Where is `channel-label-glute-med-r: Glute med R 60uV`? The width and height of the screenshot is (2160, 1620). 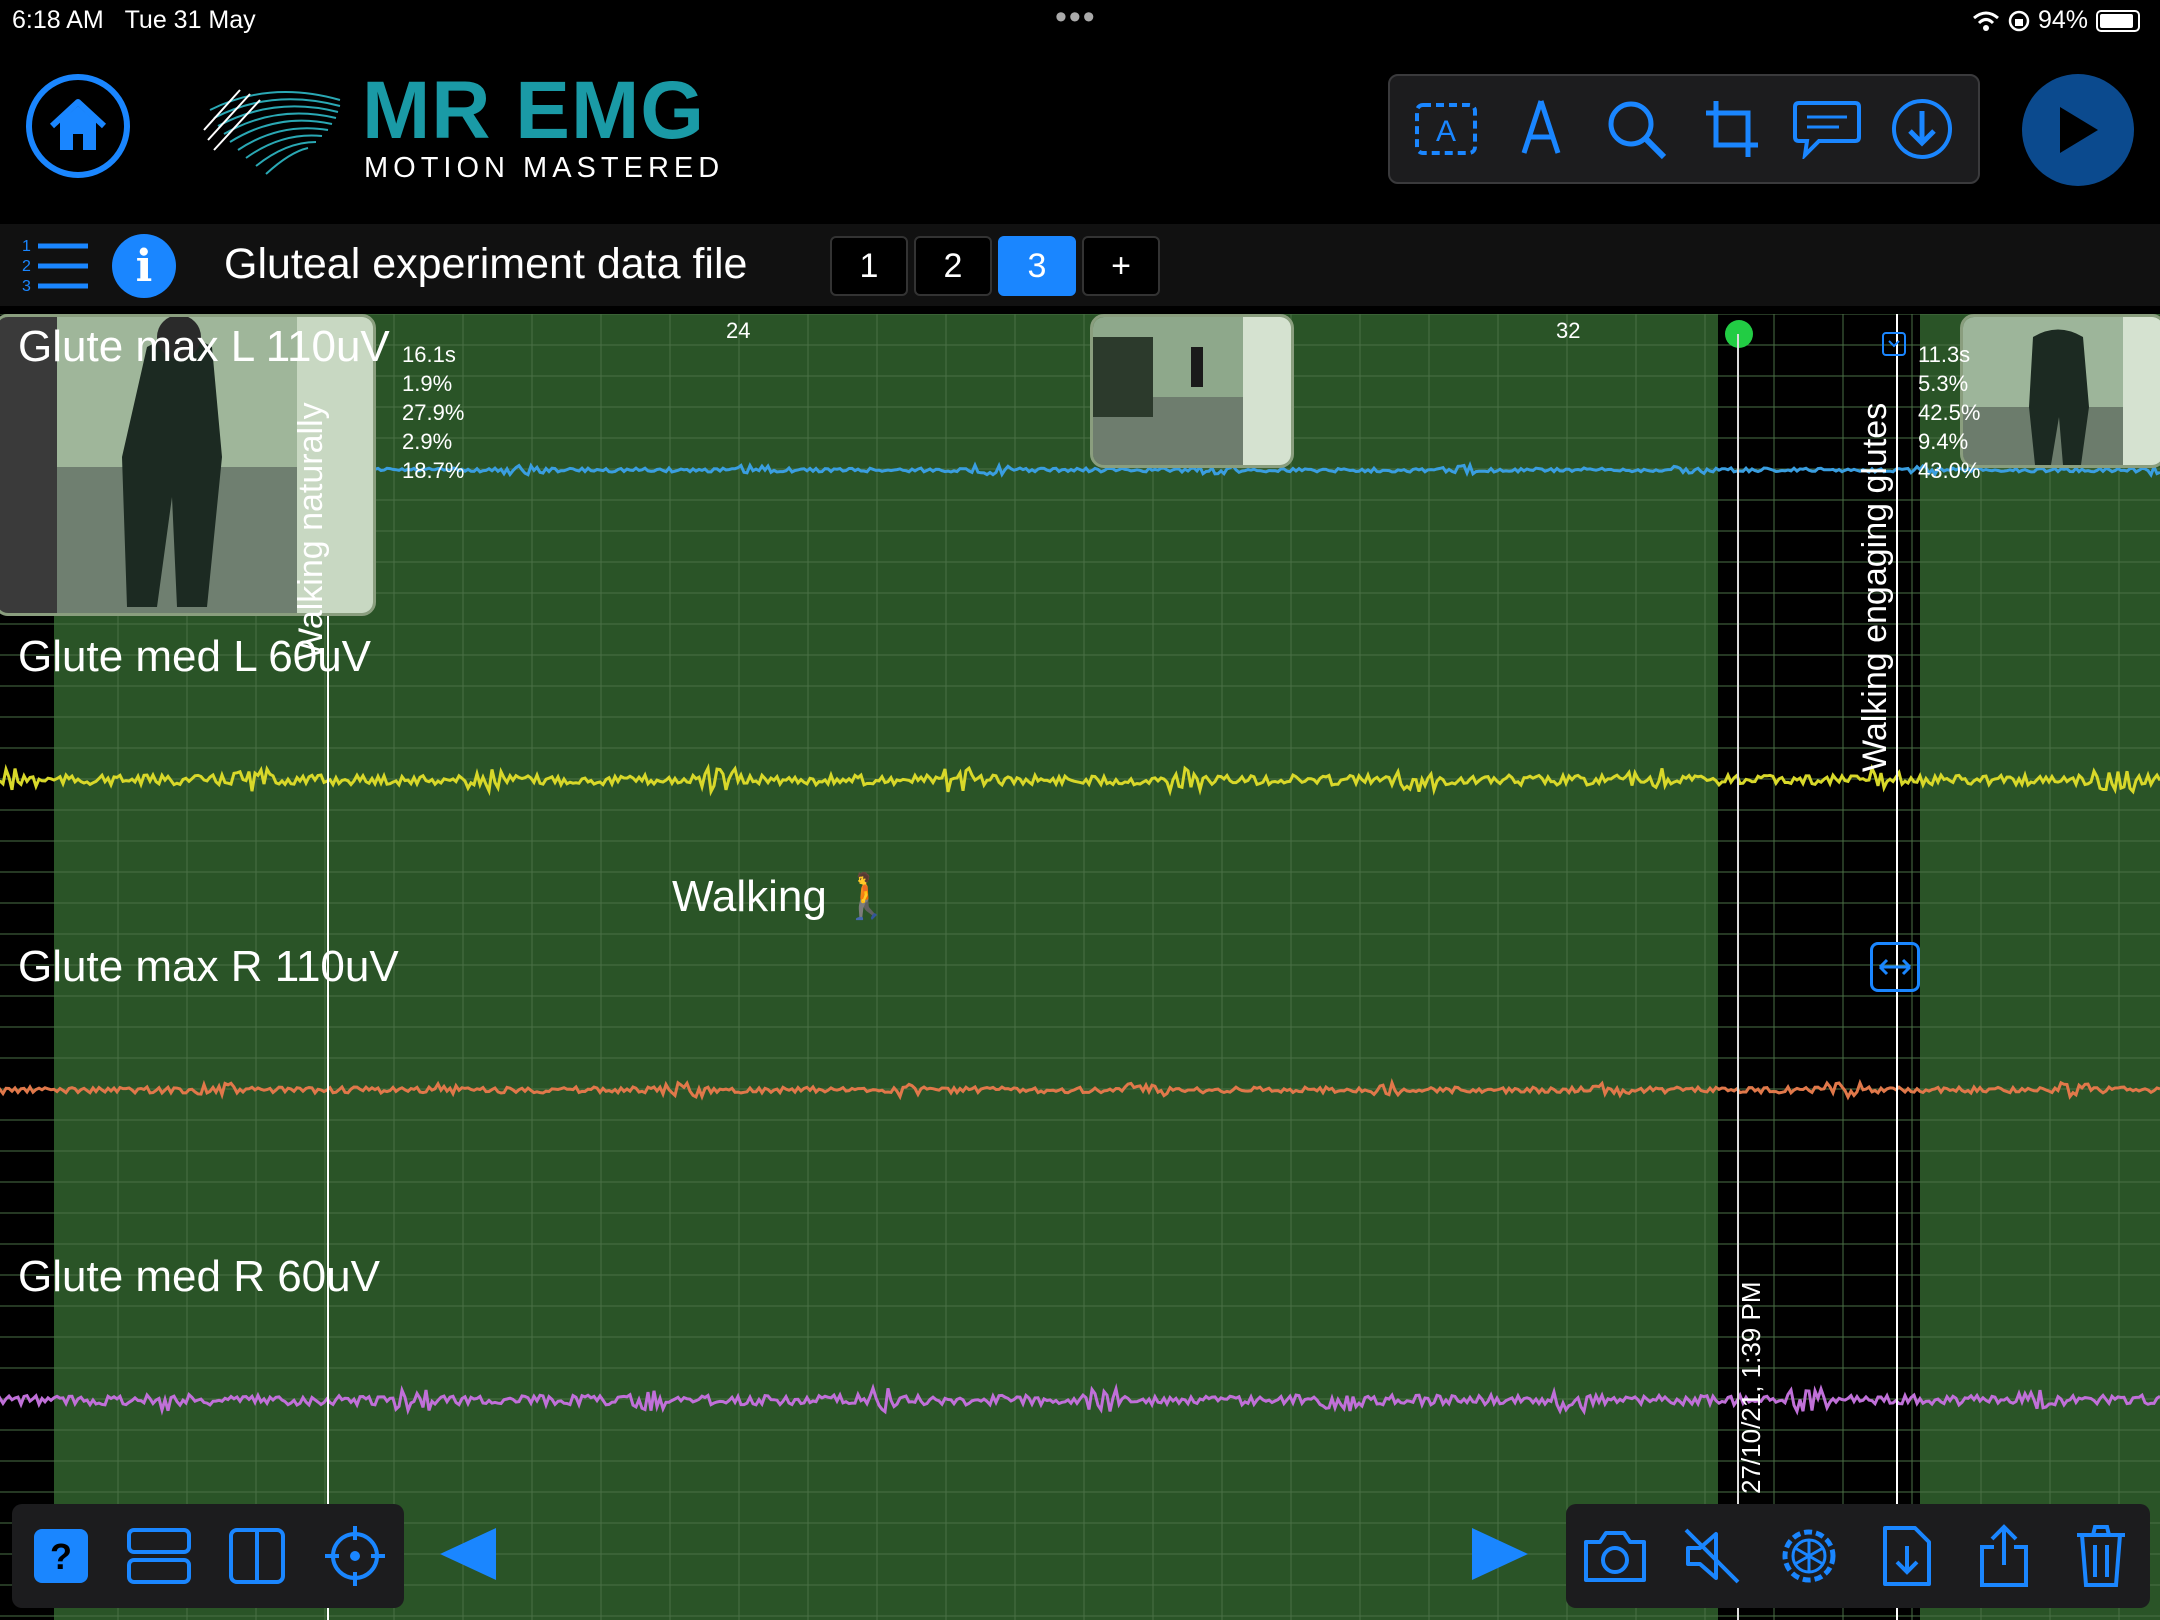 channel-label-glute-med-r: Glute med R 60uV is located at coordinates (199, 1276).